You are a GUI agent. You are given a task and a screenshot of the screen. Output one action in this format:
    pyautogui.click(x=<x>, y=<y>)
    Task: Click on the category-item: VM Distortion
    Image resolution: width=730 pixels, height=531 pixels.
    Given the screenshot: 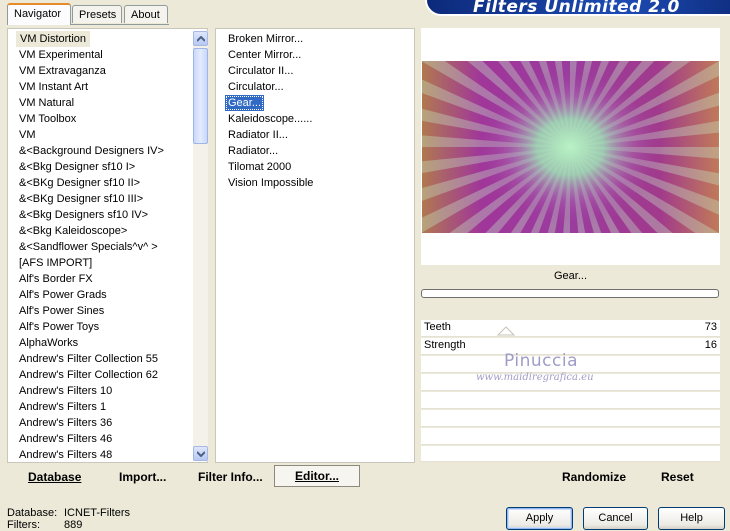 What is the action you would take?
    pyautogui.click(x=53, y=39)
    